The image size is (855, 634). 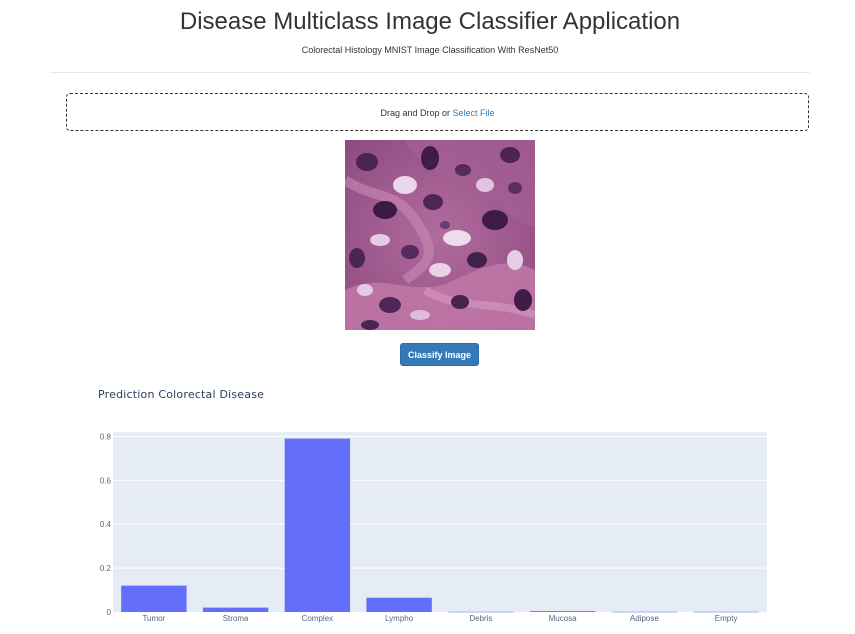 I want to click on bar-tumor, so click(x=154, y=598).